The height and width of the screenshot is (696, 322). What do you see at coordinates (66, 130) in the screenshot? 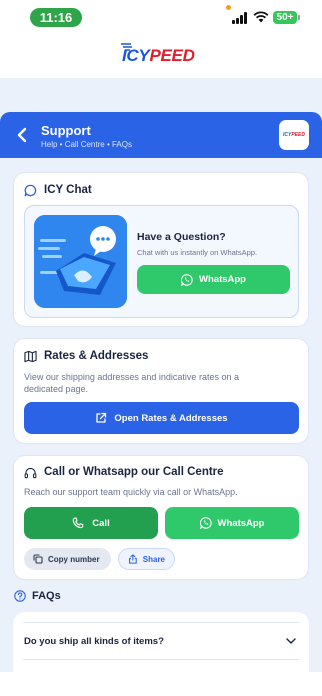
I see `page-title: Support` at bounding box center [66, 130].